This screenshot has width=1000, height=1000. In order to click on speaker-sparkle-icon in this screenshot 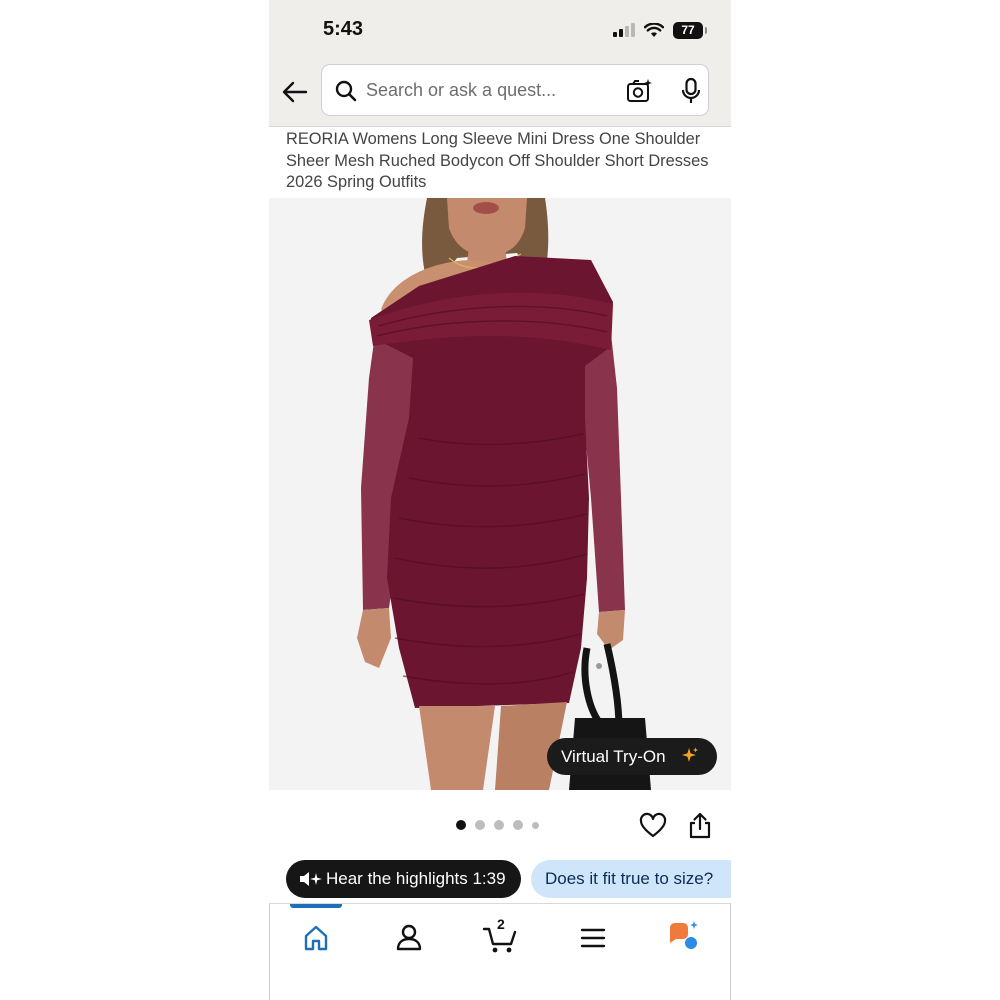, I will do `click(311, 879)`.